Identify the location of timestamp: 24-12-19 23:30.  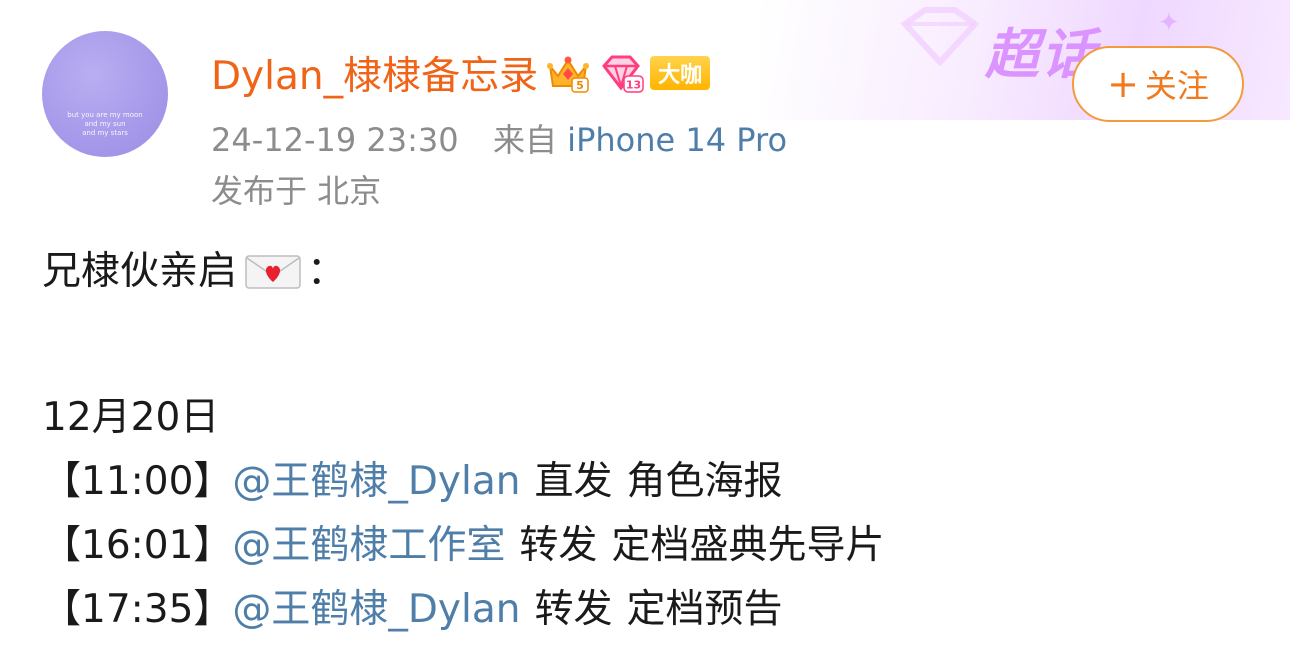
(335, 140).